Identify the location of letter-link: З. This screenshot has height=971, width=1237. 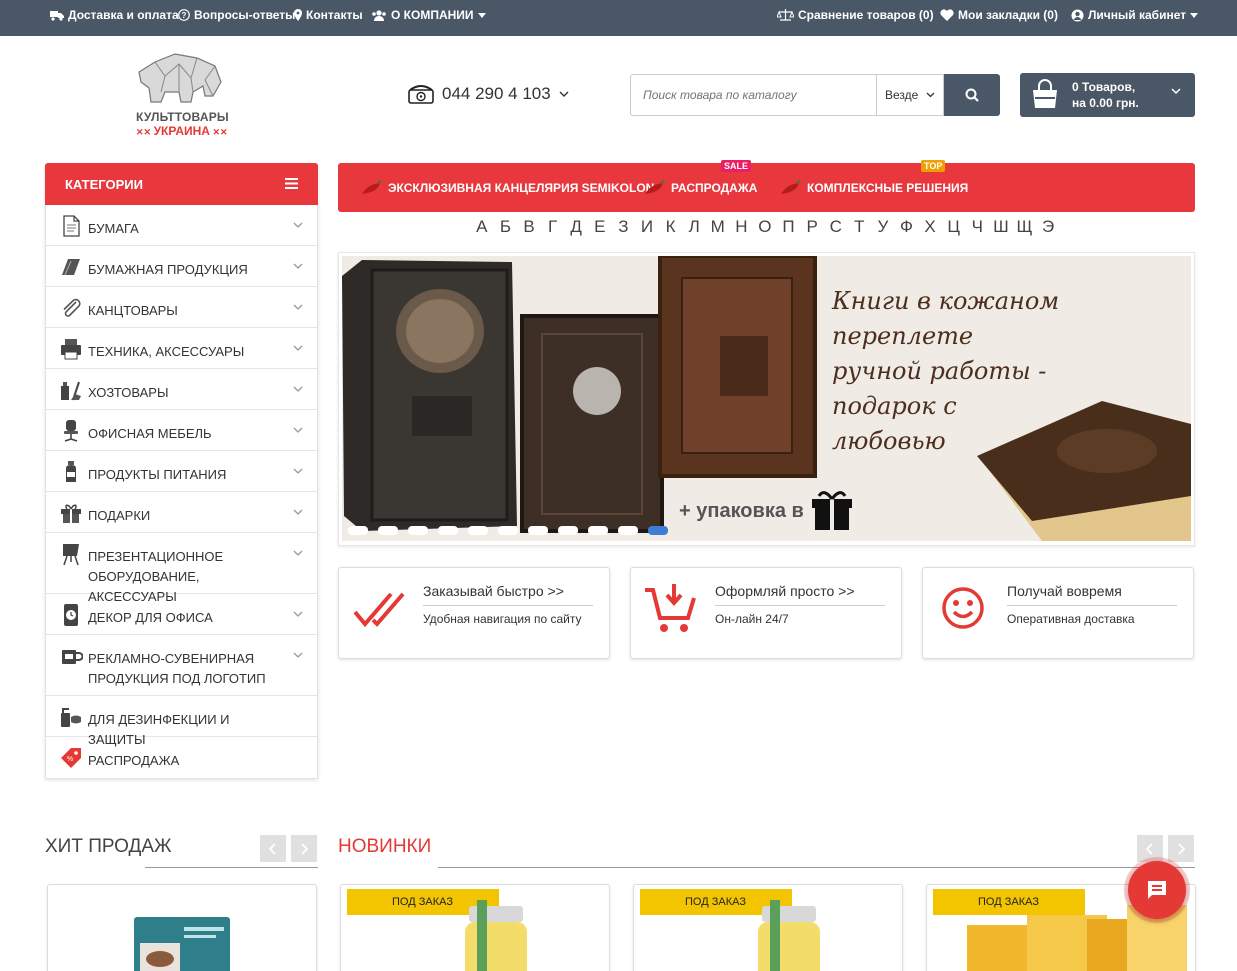
(624, 227).